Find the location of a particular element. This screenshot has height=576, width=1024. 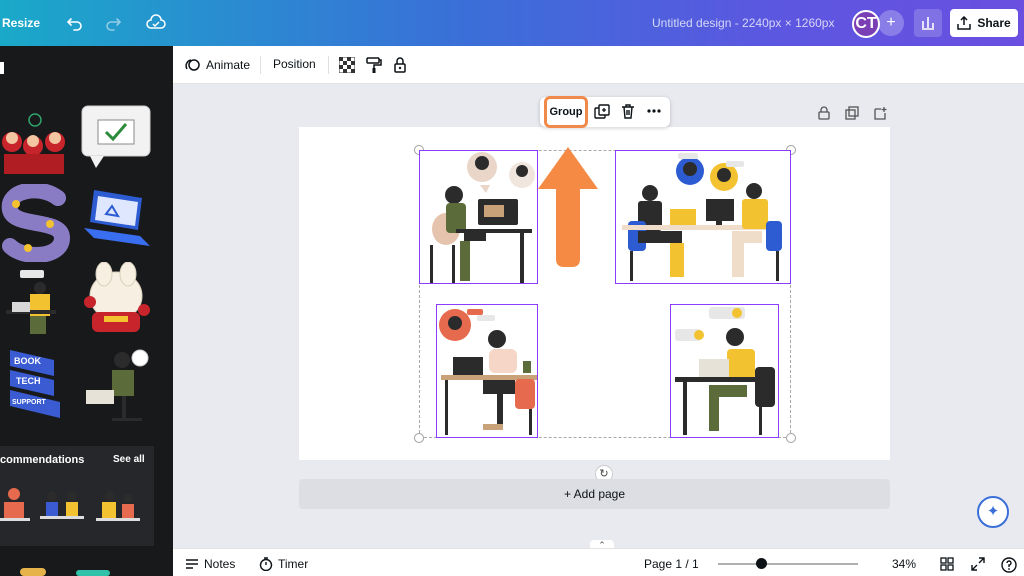

duplicate-icon is located at coordinates (602, 112).